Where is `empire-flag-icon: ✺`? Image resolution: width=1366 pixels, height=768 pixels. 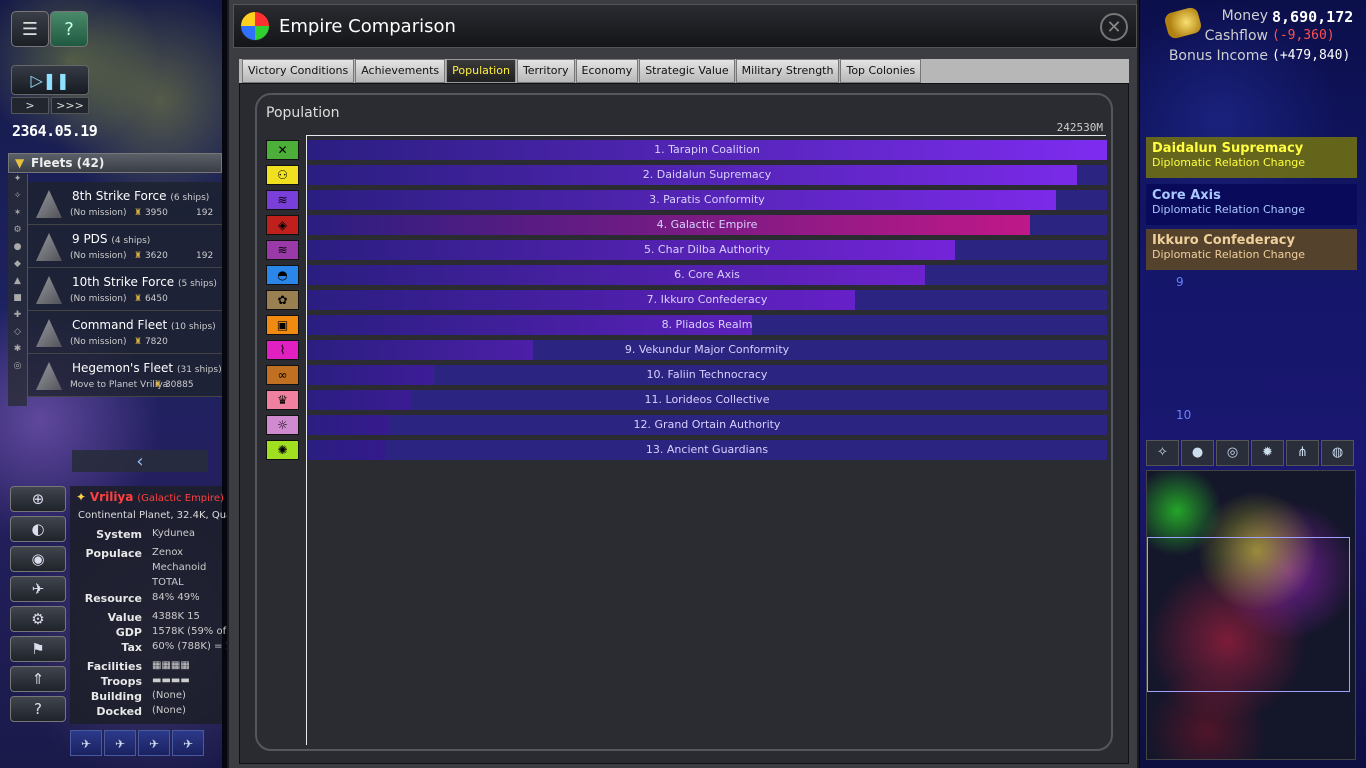
empire-flag-icon: ✺ is located at coordinates (282, 450).